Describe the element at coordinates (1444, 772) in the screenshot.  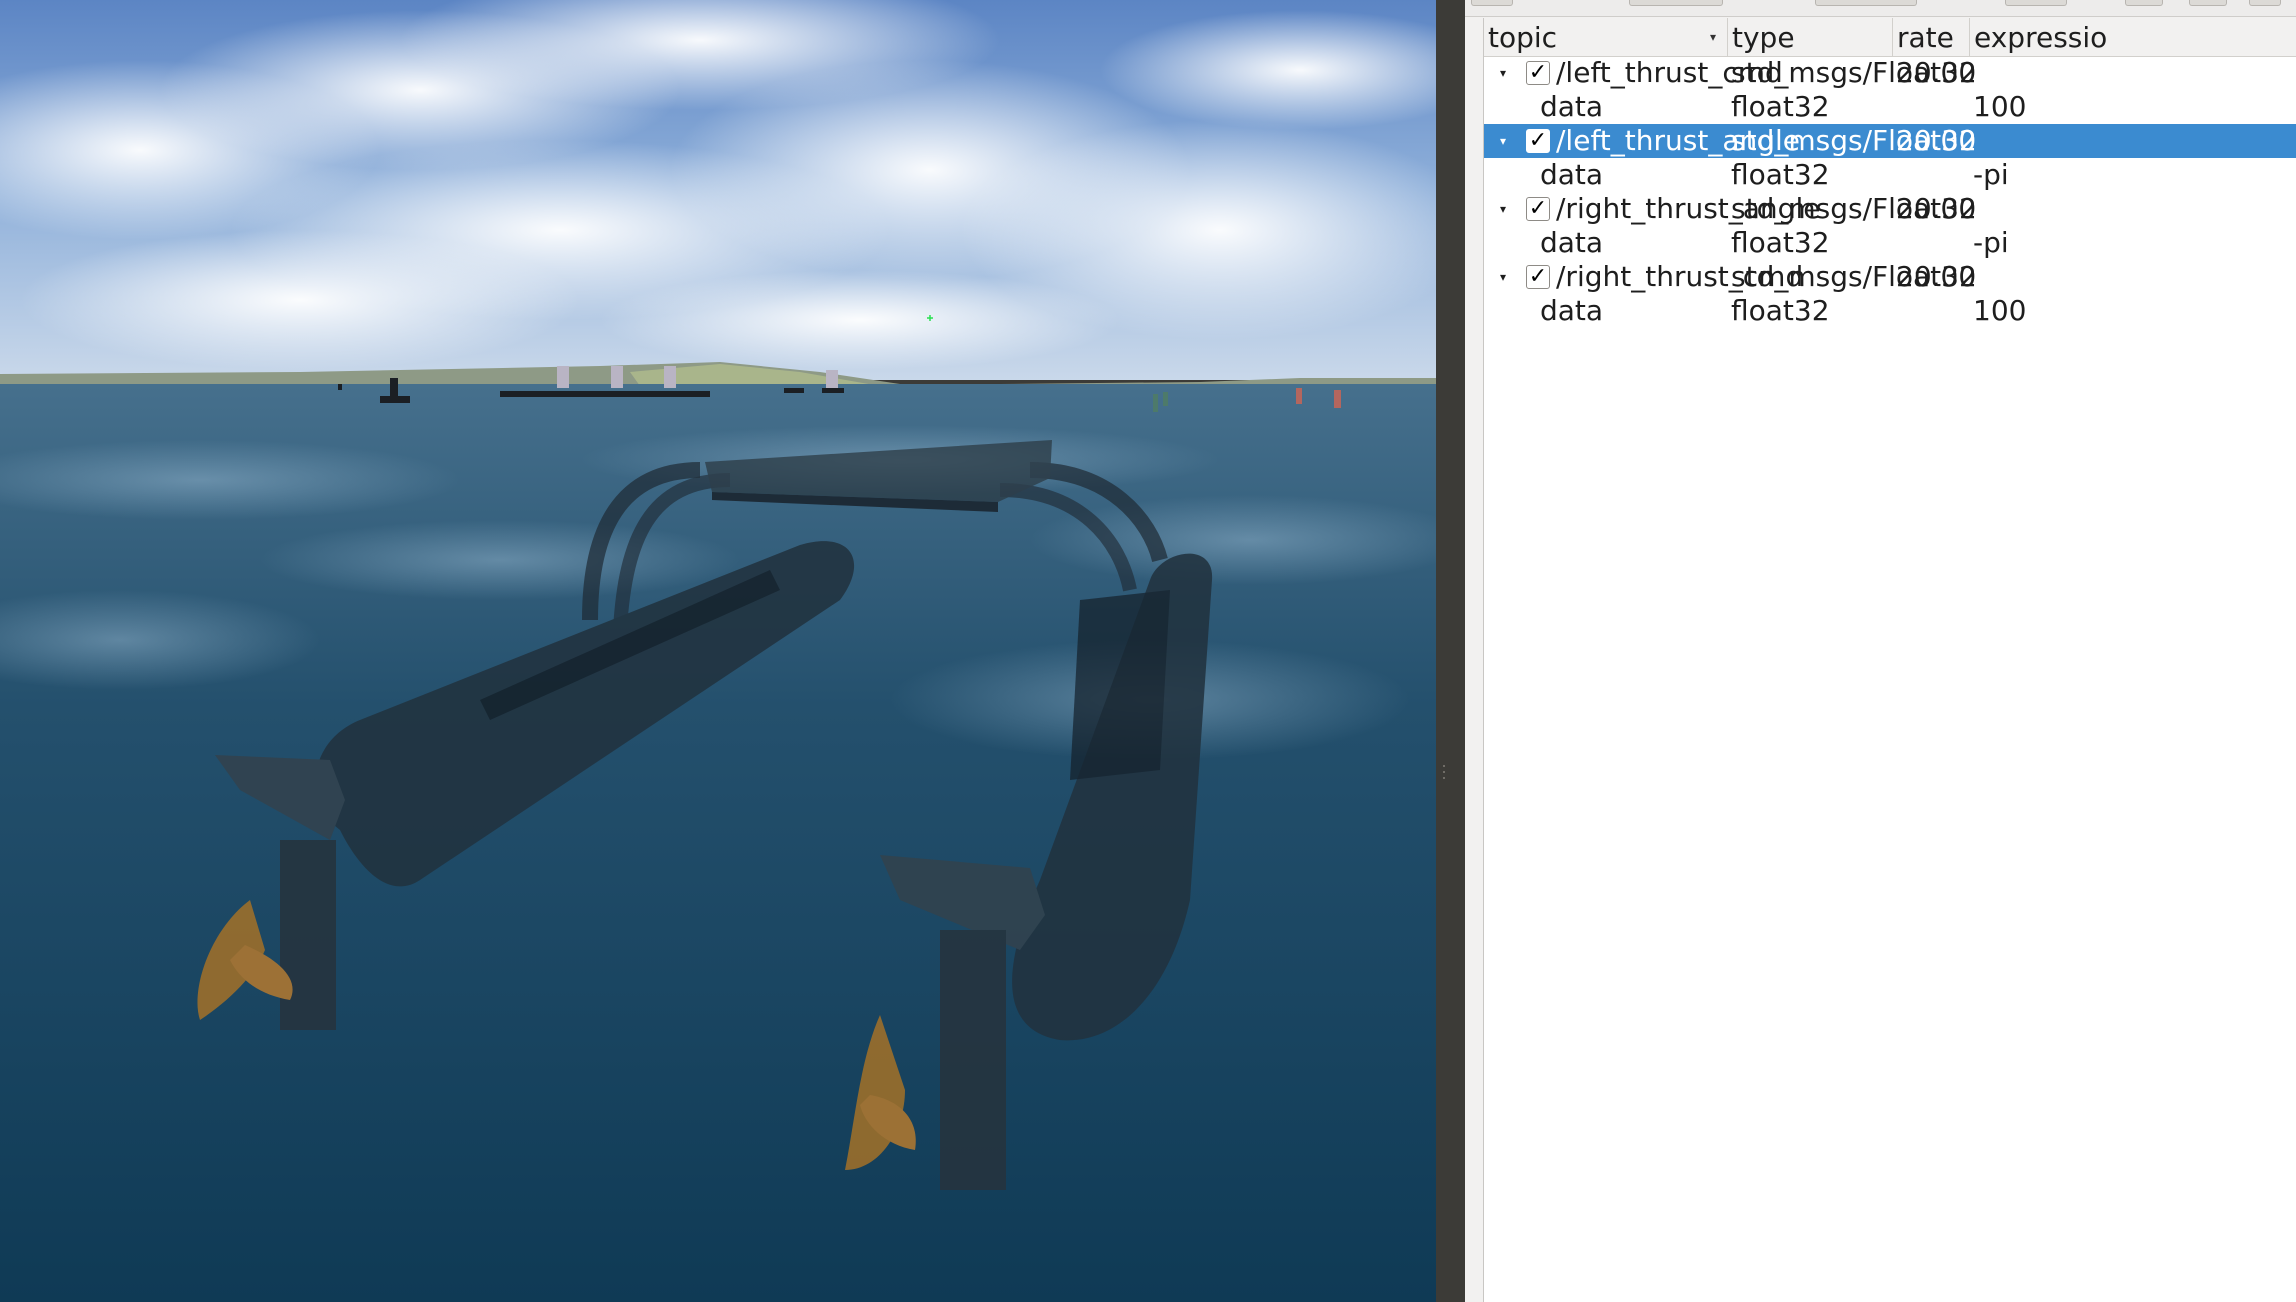
I see `grip-icon` at that location.